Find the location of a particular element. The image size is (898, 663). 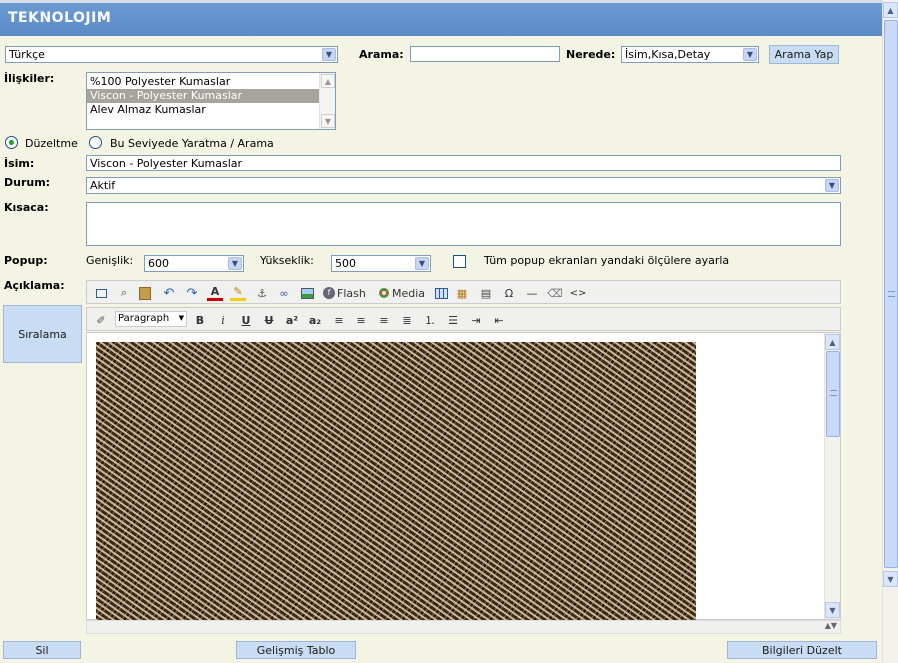

arama-label: Arama: is located at coordinates (381, 54).